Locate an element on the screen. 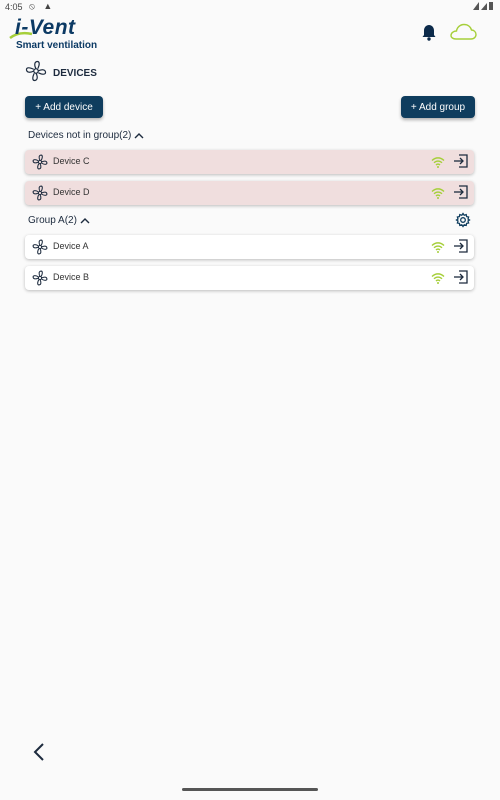  device-name: Device D is located at coordinates (71, 192).